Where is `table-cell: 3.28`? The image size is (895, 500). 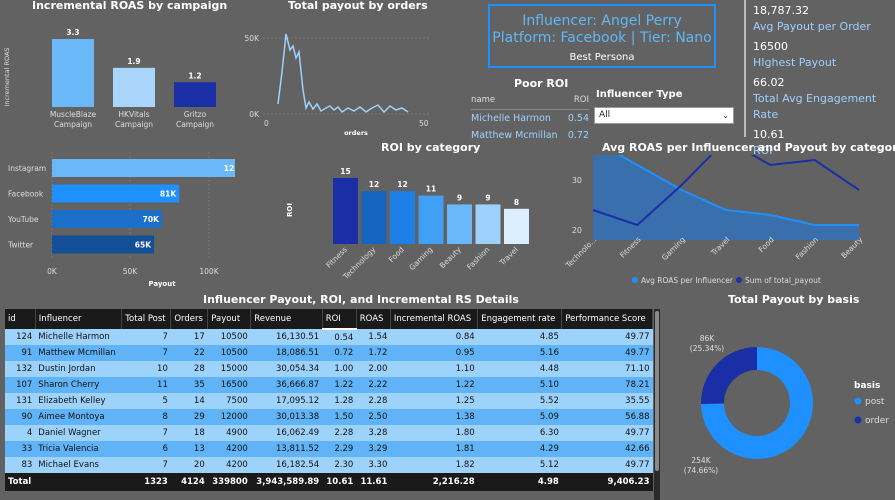 table-cell: 3.28 is located at coordinates (373, 433).